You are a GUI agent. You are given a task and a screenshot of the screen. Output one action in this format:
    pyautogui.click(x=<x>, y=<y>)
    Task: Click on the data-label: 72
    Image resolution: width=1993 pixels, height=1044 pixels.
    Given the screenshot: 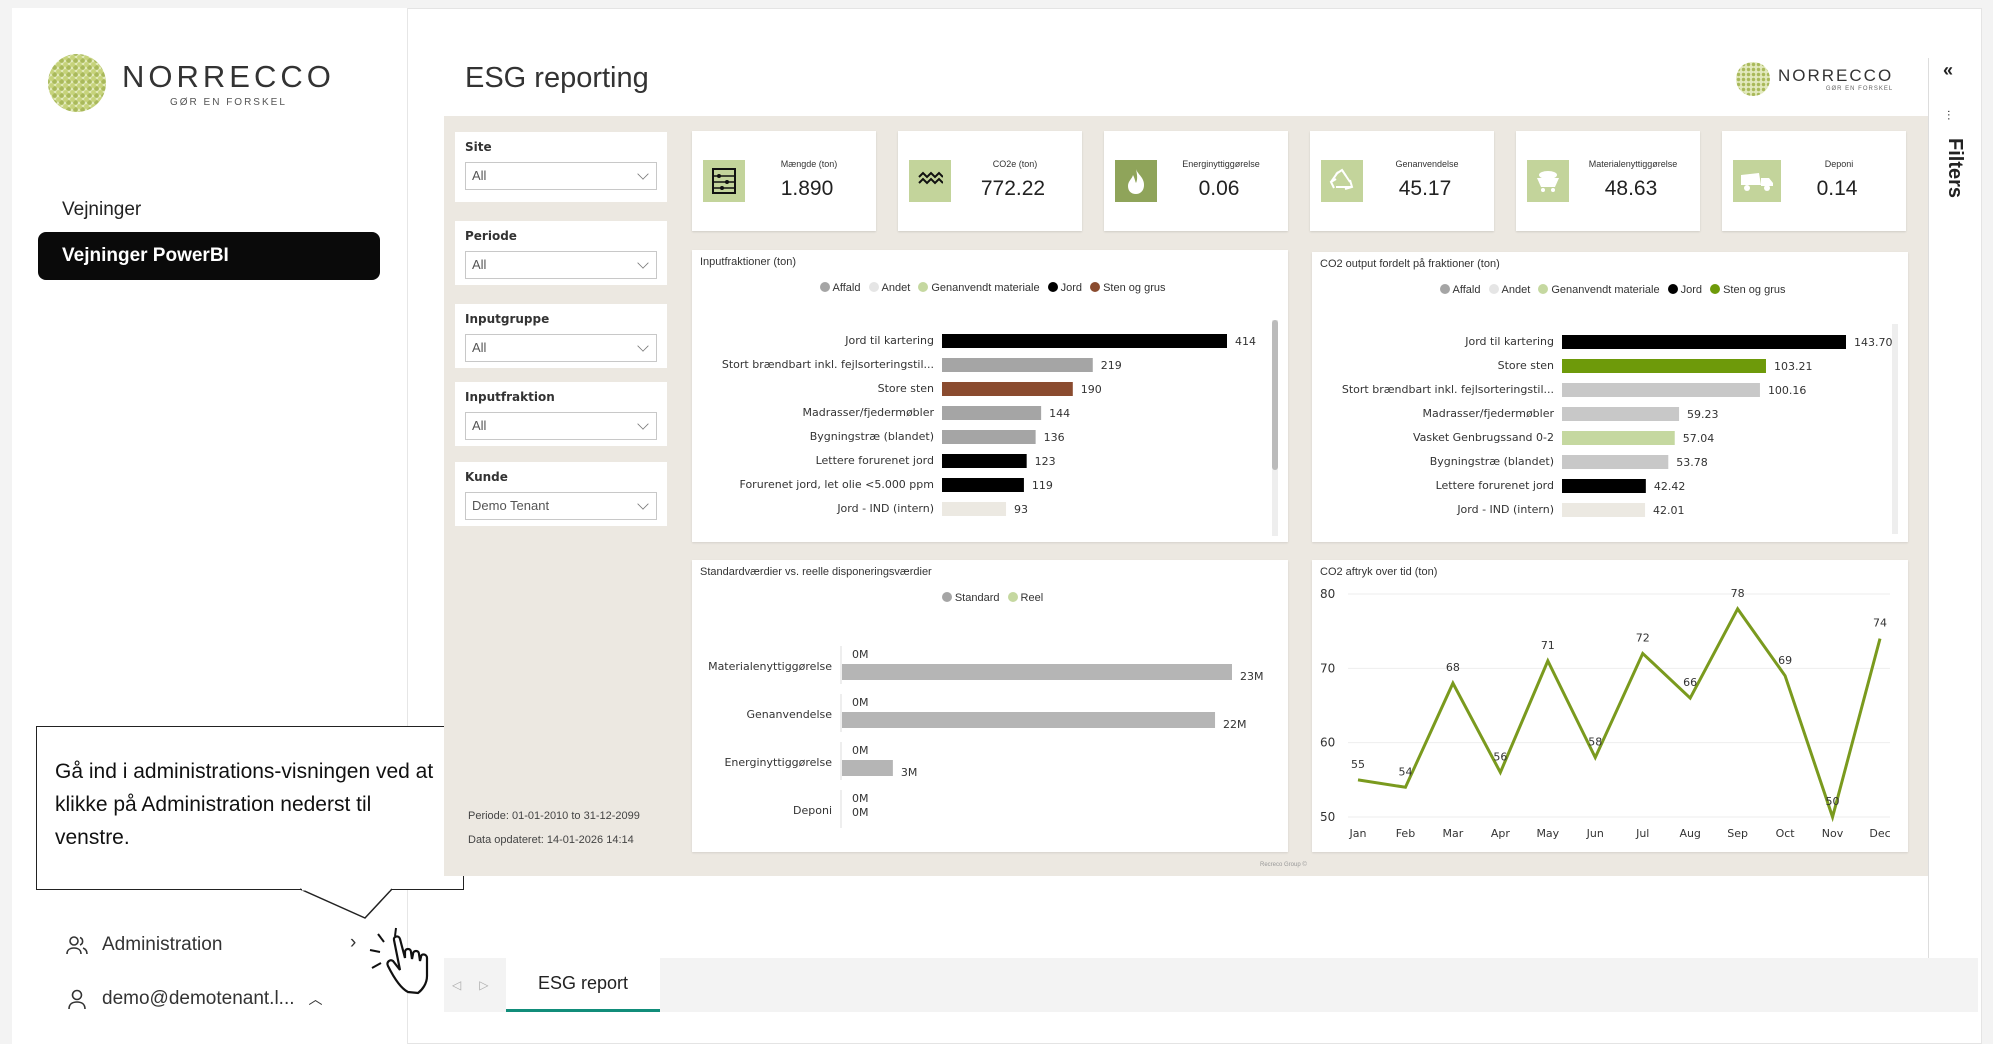 What is the action you would take?
    pyautogui.click(x=1643, y=637)
    